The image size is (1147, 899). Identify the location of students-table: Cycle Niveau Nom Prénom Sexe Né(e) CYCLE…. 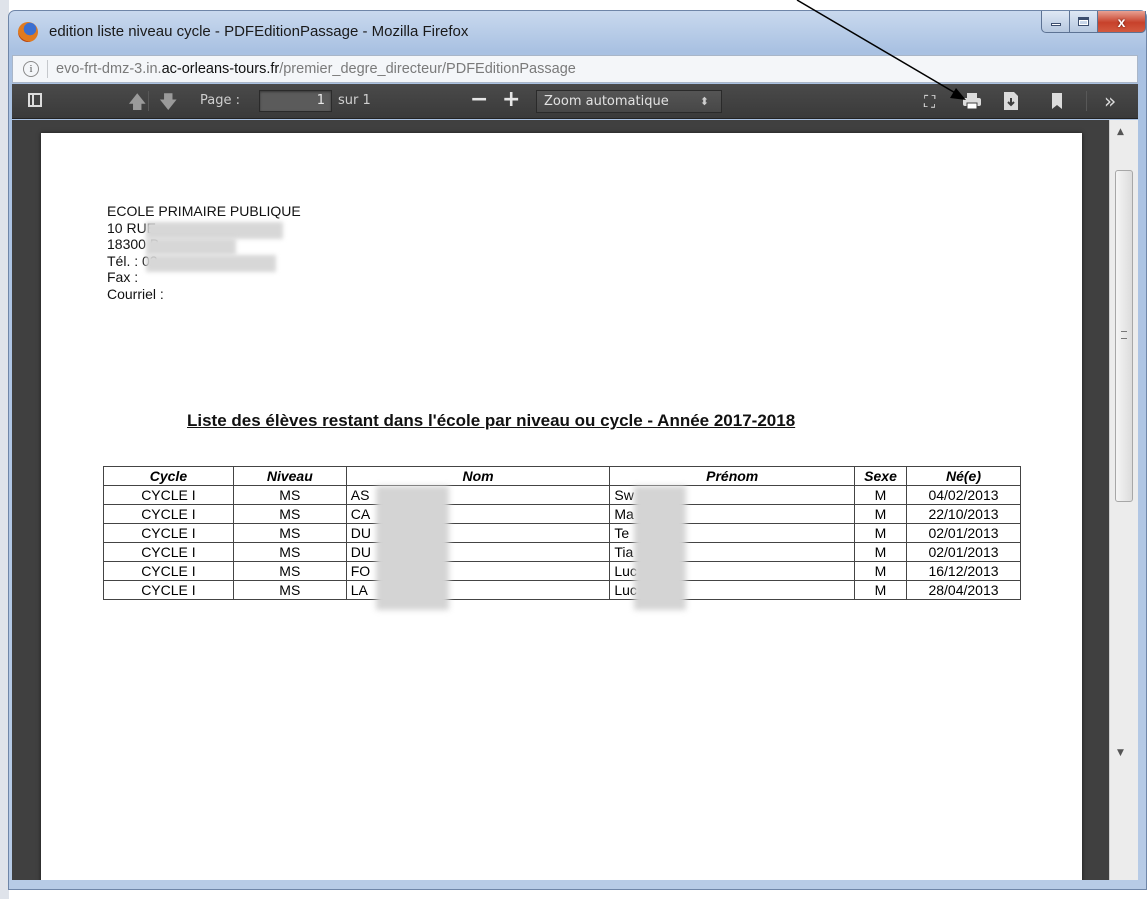
(562, 533).